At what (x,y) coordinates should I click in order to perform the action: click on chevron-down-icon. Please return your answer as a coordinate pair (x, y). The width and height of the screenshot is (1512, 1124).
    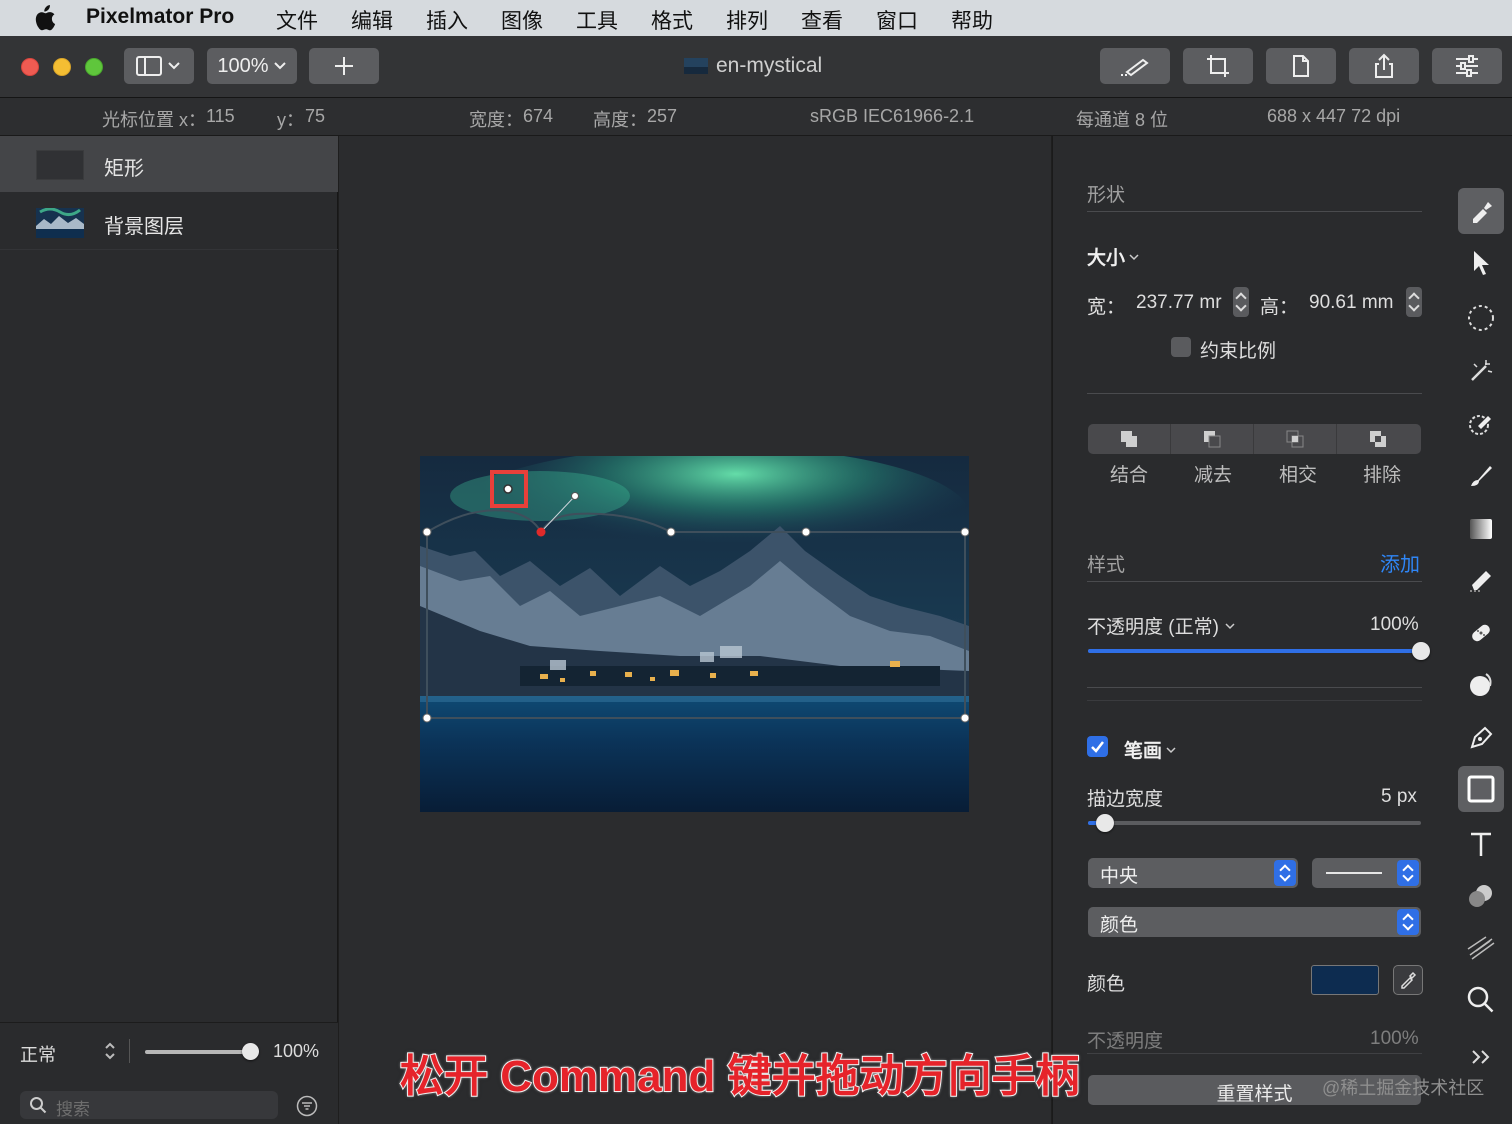
    Looking at the image, I should click on (279, 66).